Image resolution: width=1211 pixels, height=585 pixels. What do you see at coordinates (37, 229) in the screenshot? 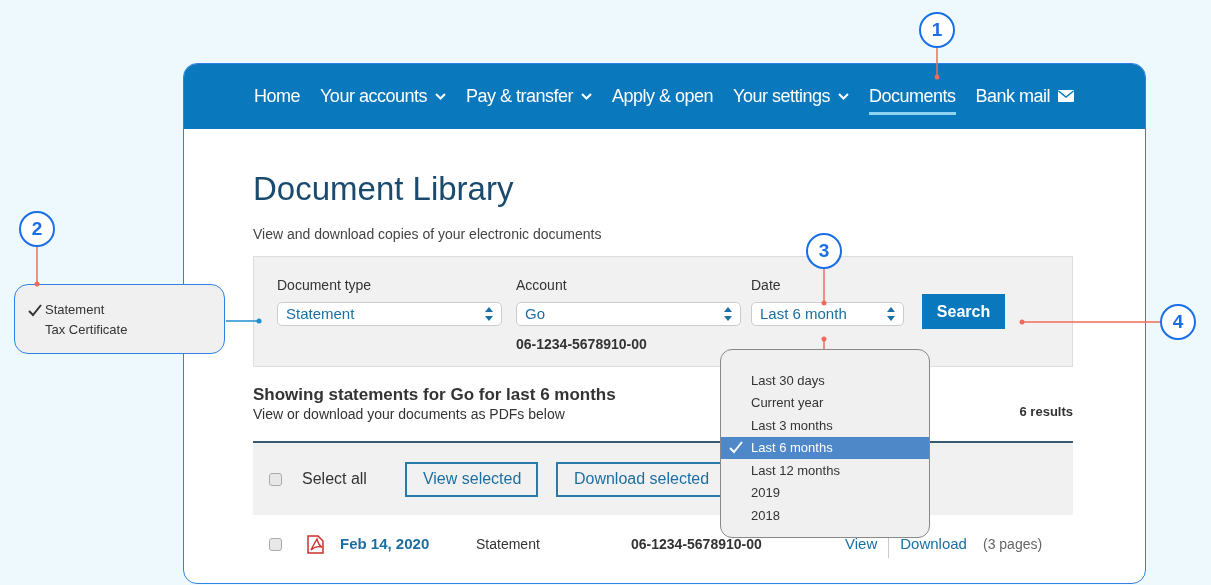
I see `callout-number: 2` at bounding box center [37, 229].